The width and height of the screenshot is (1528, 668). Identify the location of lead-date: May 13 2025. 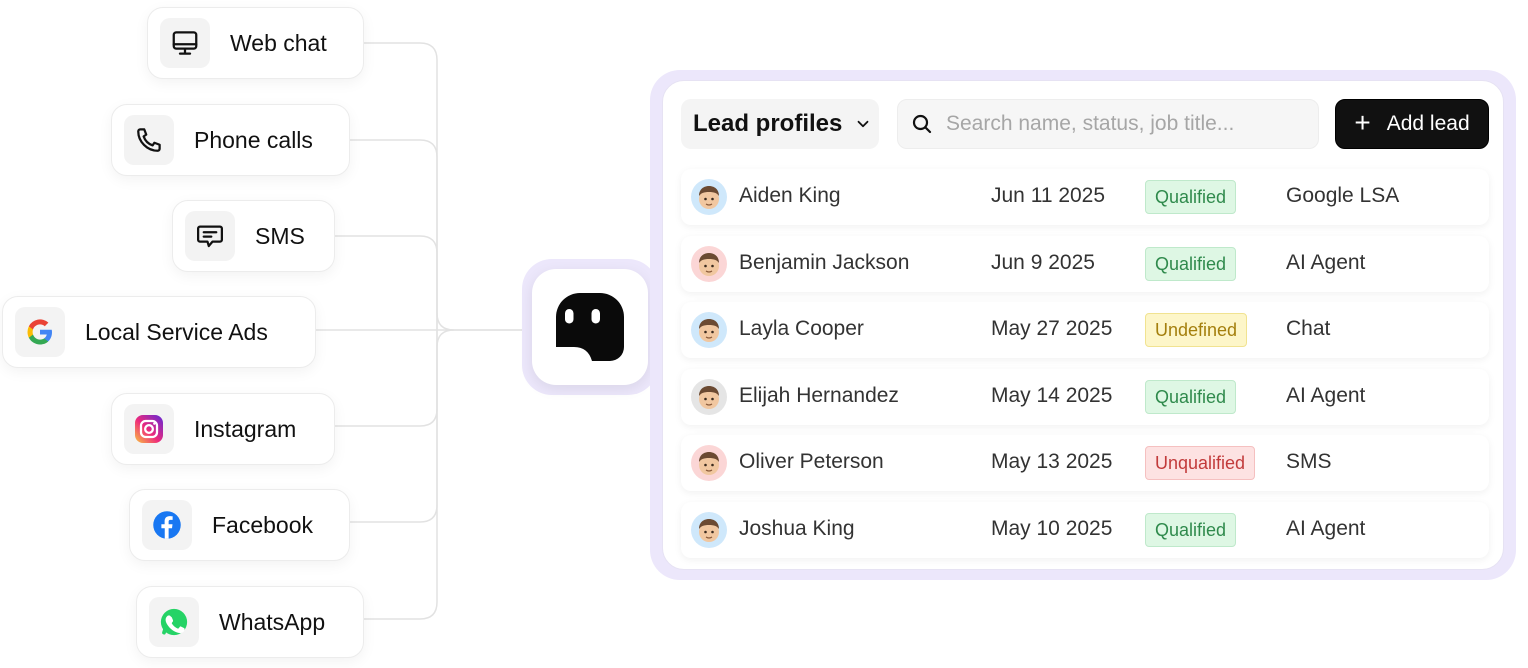
(1052, 461).